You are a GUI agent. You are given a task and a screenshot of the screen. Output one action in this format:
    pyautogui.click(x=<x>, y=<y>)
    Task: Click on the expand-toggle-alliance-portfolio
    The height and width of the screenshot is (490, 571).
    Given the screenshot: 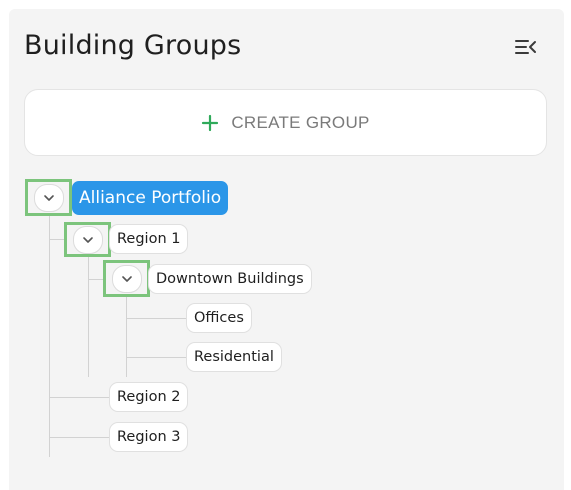 What is the action you would take?
    pyautogui.click(x=48, y=197)
    